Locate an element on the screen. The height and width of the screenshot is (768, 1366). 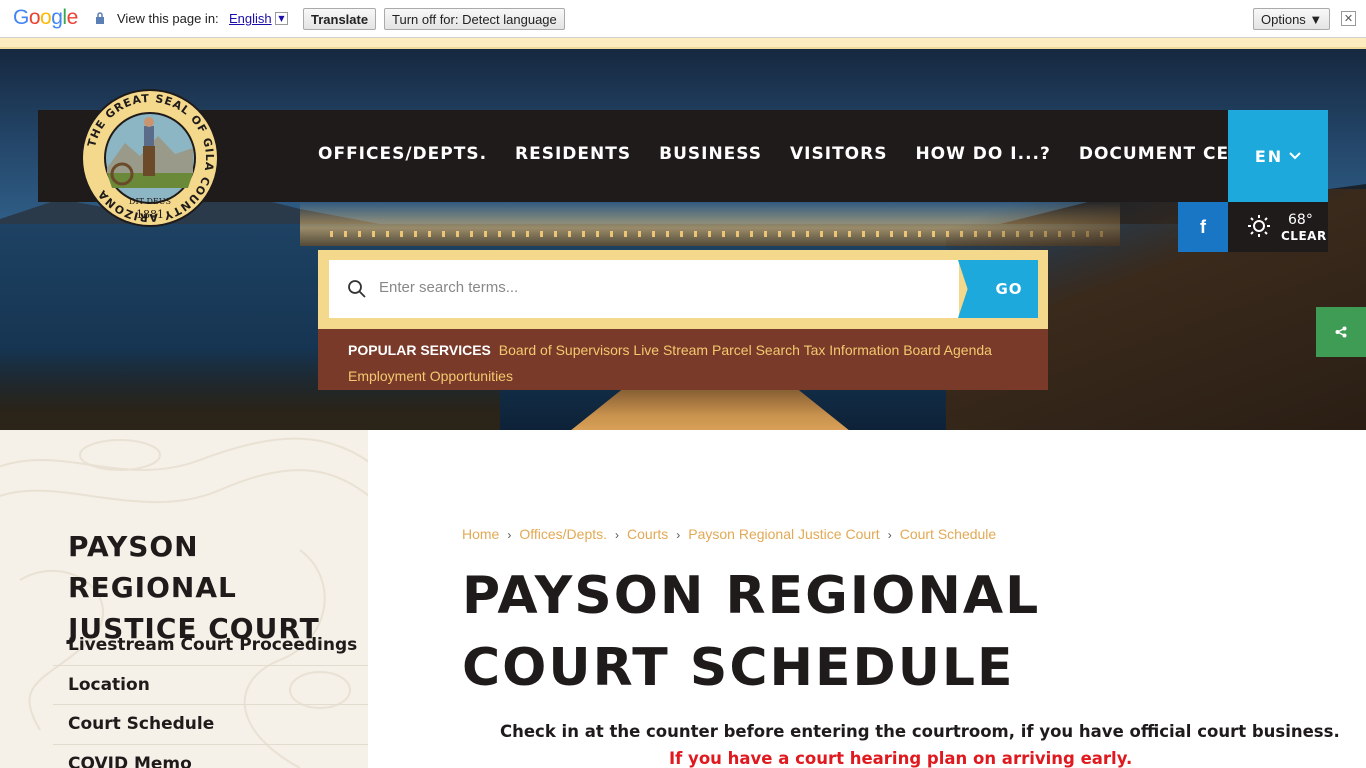
popular-services-title: POPULAR SERVICES is located at coordinates (419, 350).